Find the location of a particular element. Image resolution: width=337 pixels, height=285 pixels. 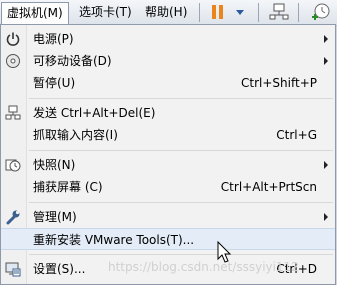

menu-item-shortcut: Ctrl+Alt+PrtScn is located at coordinates (268, 187).